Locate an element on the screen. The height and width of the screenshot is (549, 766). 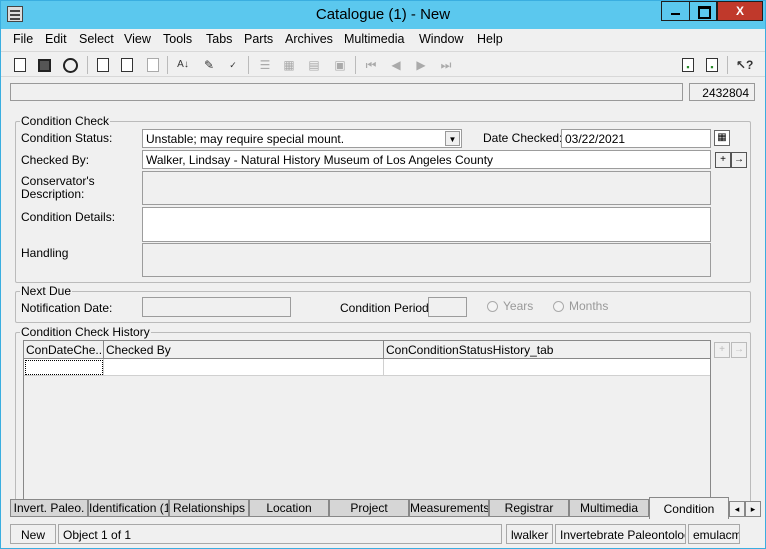
next-due-legend: Next Due is located at coordinates (46, 291).